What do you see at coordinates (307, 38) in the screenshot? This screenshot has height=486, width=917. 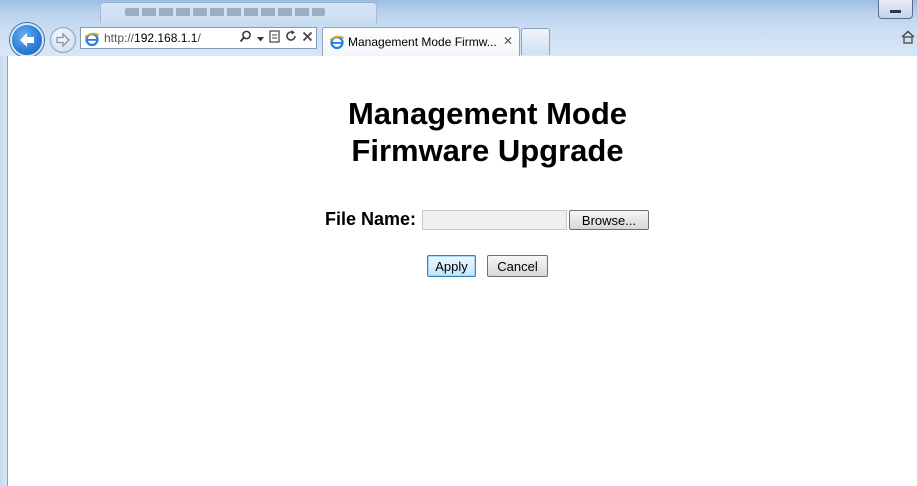 I see `stop-icon` at bounding box center [307, 38].